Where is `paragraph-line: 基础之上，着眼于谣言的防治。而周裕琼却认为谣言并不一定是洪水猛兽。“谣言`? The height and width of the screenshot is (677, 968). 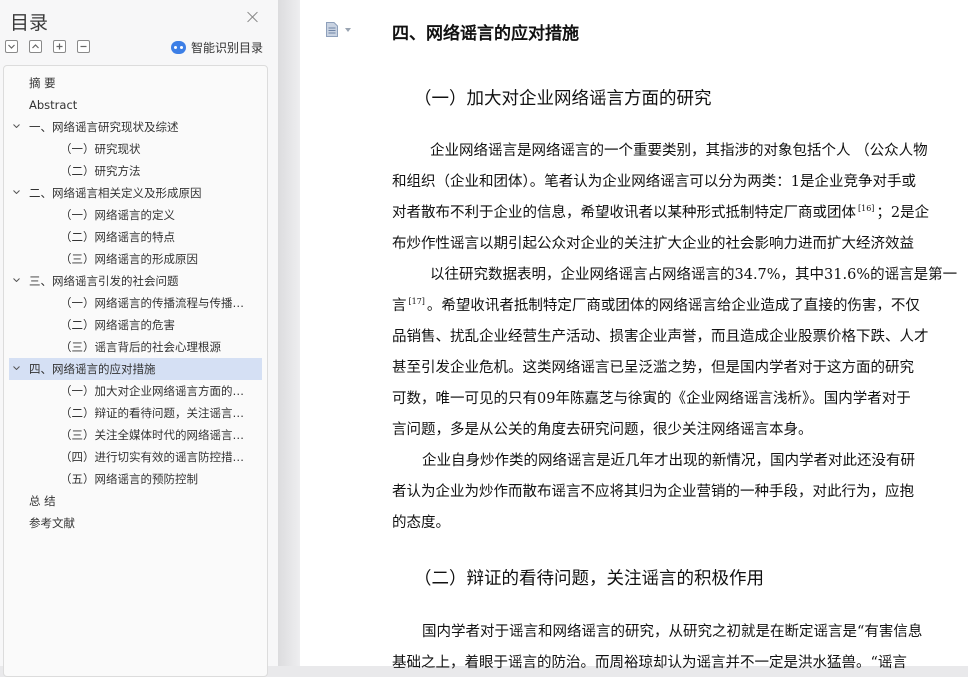 paragraph-line: 基础之上，着眼于谣言的防治。而周裕琼却认为谣言并不一定是洪水猛兽。“谣言 is located at coordinates (649, 663).